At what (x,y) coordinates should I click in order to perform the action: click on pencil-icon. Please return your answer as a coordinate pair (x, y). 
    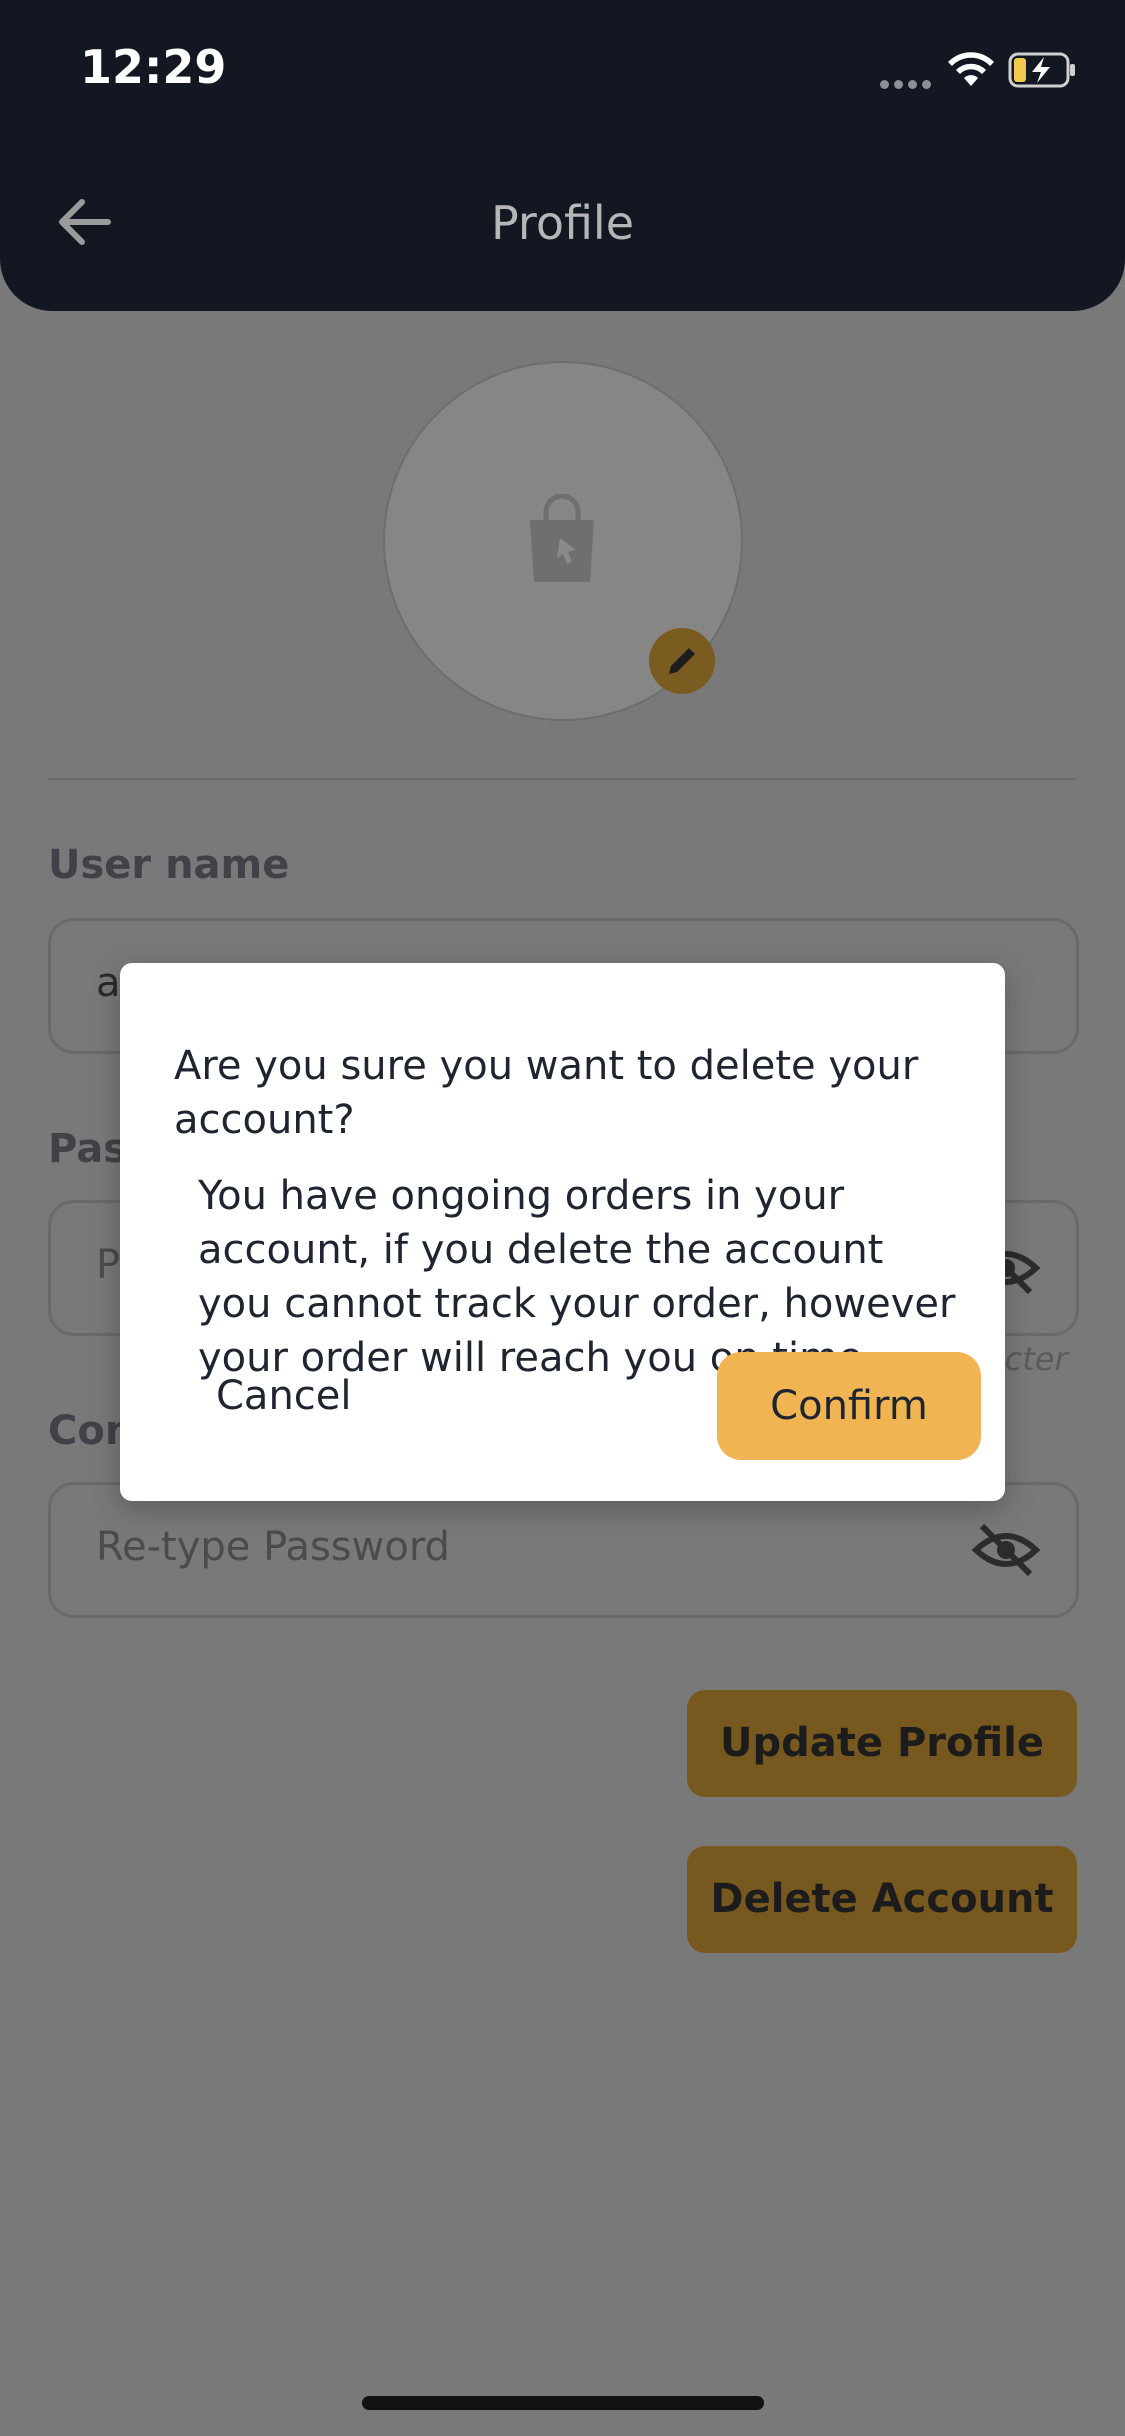
    Looking at the image, I should click on (682, 661).